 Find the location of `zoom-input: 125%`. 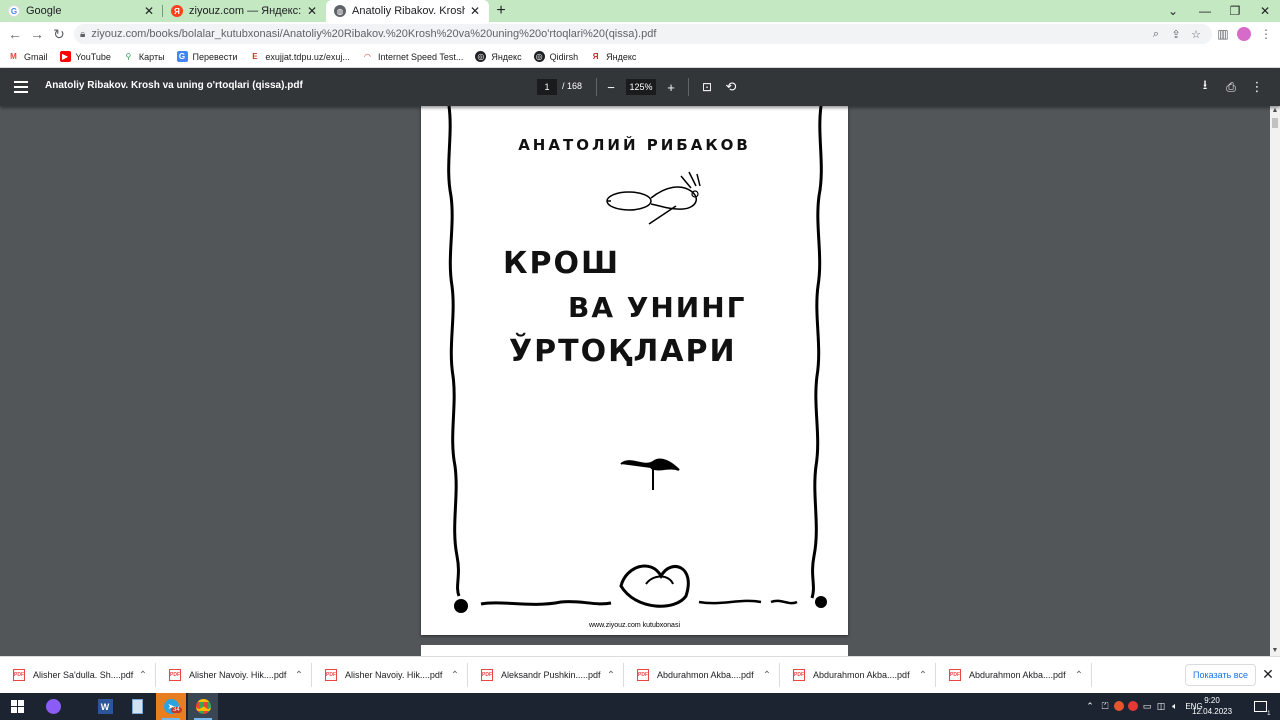

zoom-input: 125% is located at coordinates (641, 87).